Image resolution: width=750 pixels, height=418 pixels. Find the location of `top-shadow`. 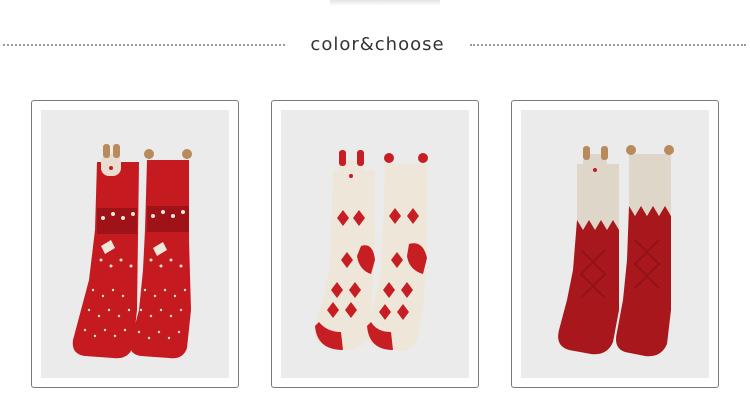

top-shadow is located at coordinates (385, 3).